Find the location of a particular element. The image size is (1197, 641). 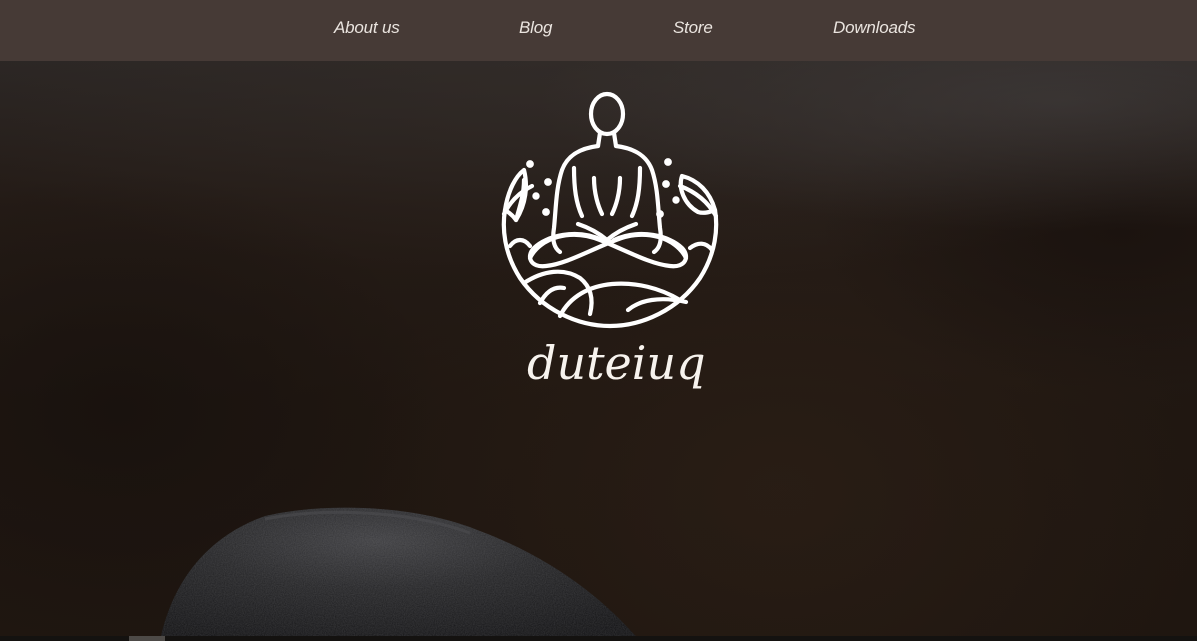

nav-link-downloads: Downloads is located at coordinates (874, 28).